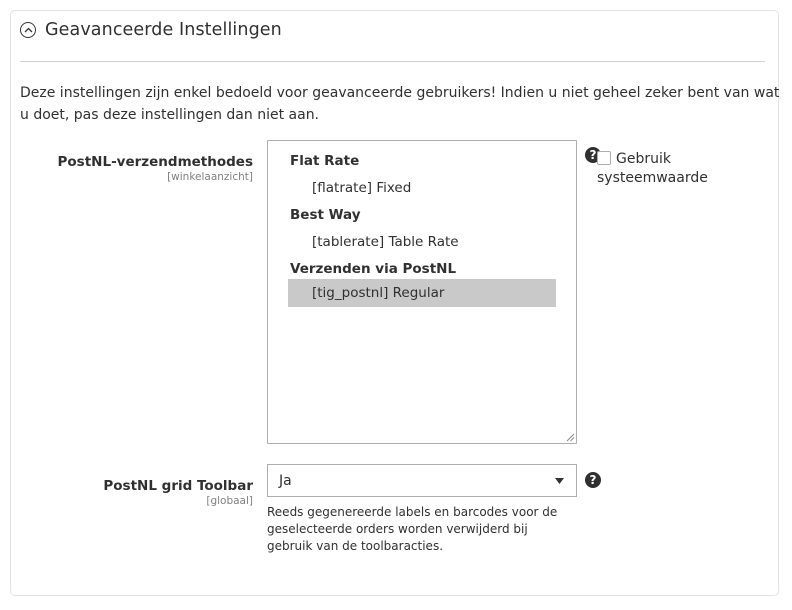 The width and height of the screenshot is (792, 610). I want to click on grid-toolbar-label-group: PostNL grid Toolbar [globaal], so click(128, 492).